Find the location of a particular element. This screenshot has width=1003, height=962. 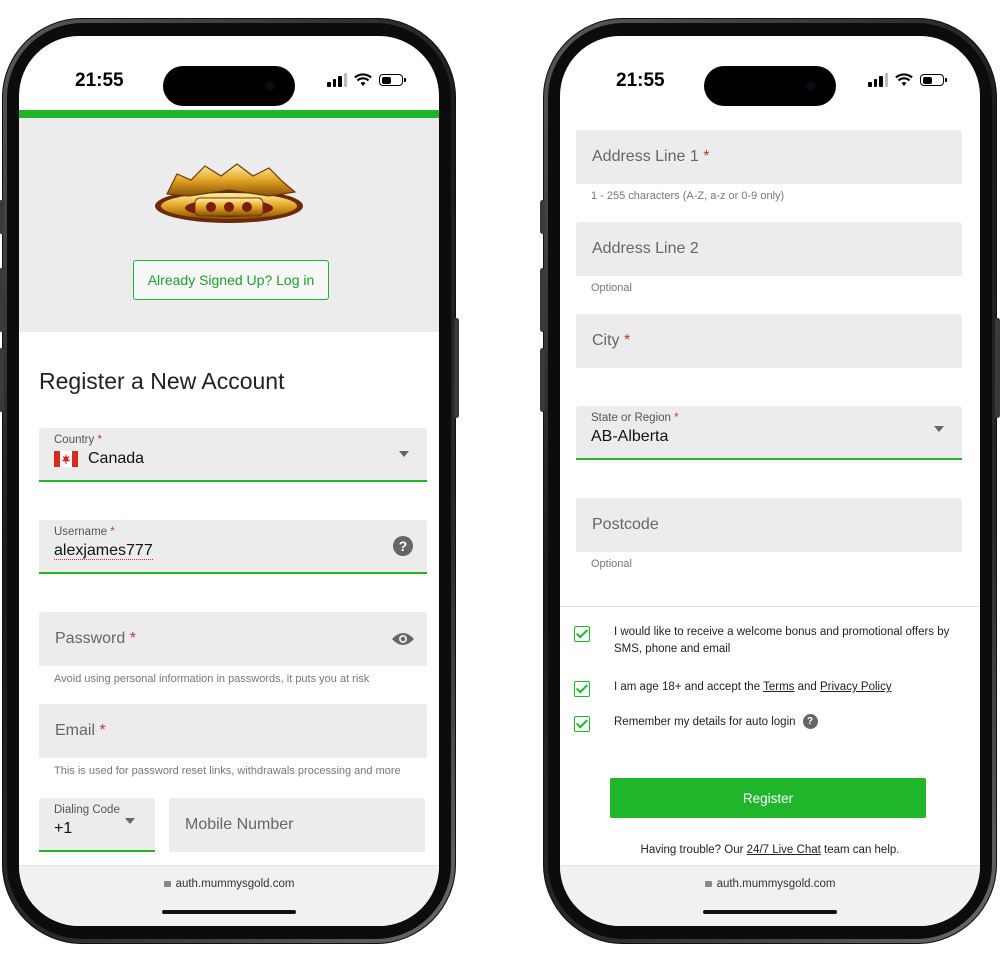

remember-checkbox is located at coordinates (582, 724).